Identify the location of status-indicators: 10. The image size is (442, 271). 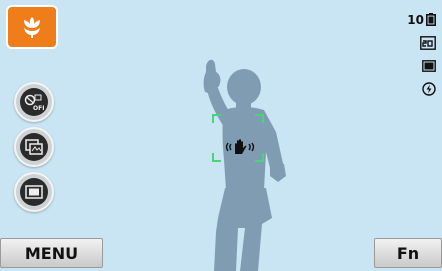
(415, 54).